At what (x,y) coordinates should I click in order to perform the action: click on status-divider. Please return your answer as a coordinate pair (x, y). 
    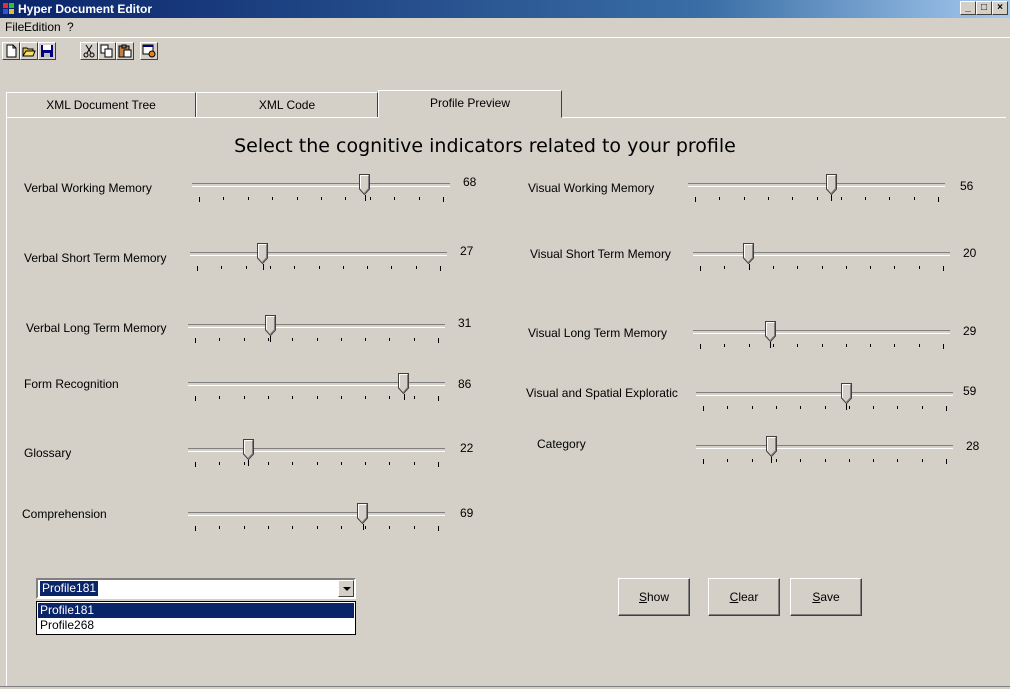
    Looking at the image, I should click on (505, 686).